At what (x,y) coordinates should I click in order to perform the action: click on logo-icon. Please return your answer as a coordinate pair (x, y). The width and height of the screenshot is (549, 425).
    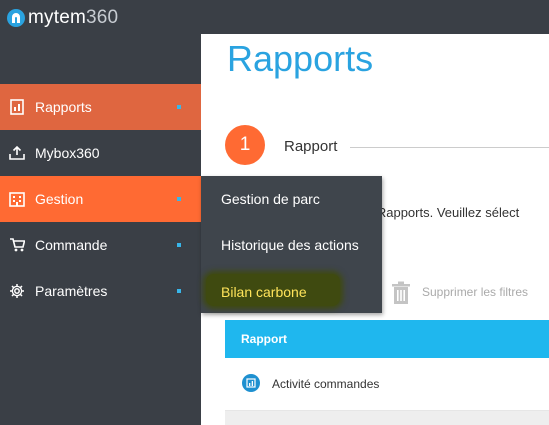
    Looking at the image, I should click on (16, 18).